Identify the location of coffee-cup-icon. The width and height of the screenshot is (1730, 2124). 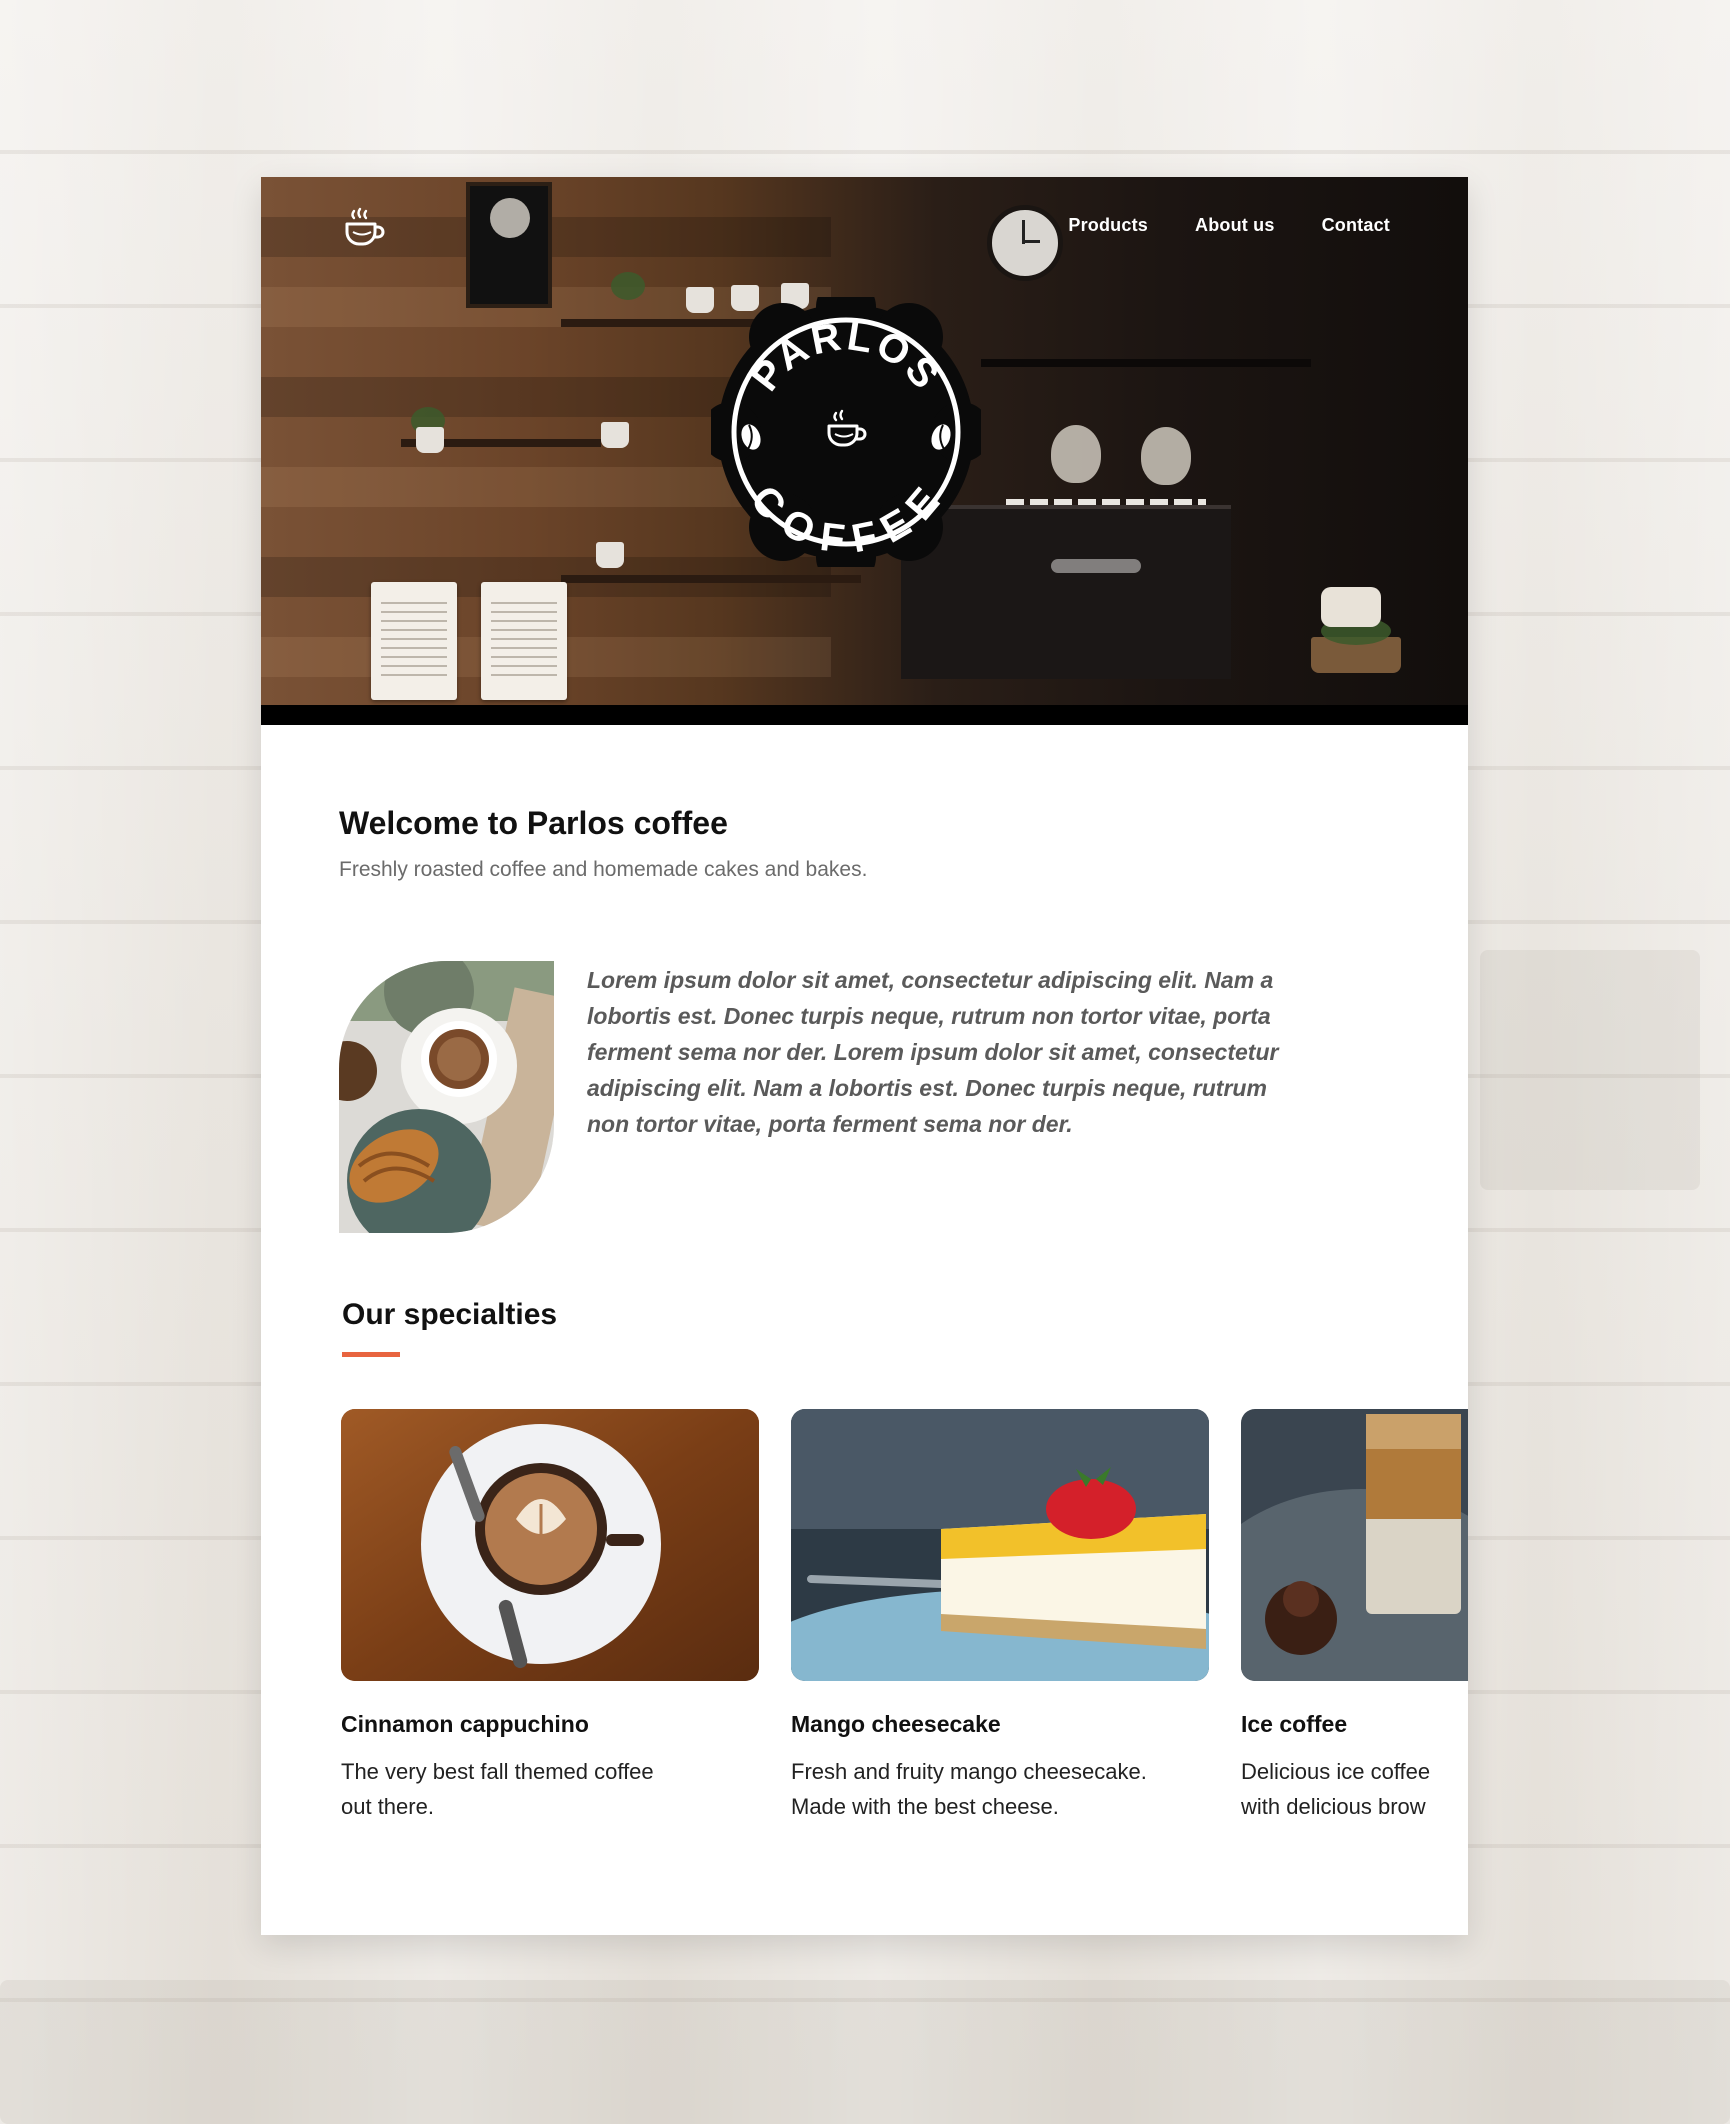
(364, 228).